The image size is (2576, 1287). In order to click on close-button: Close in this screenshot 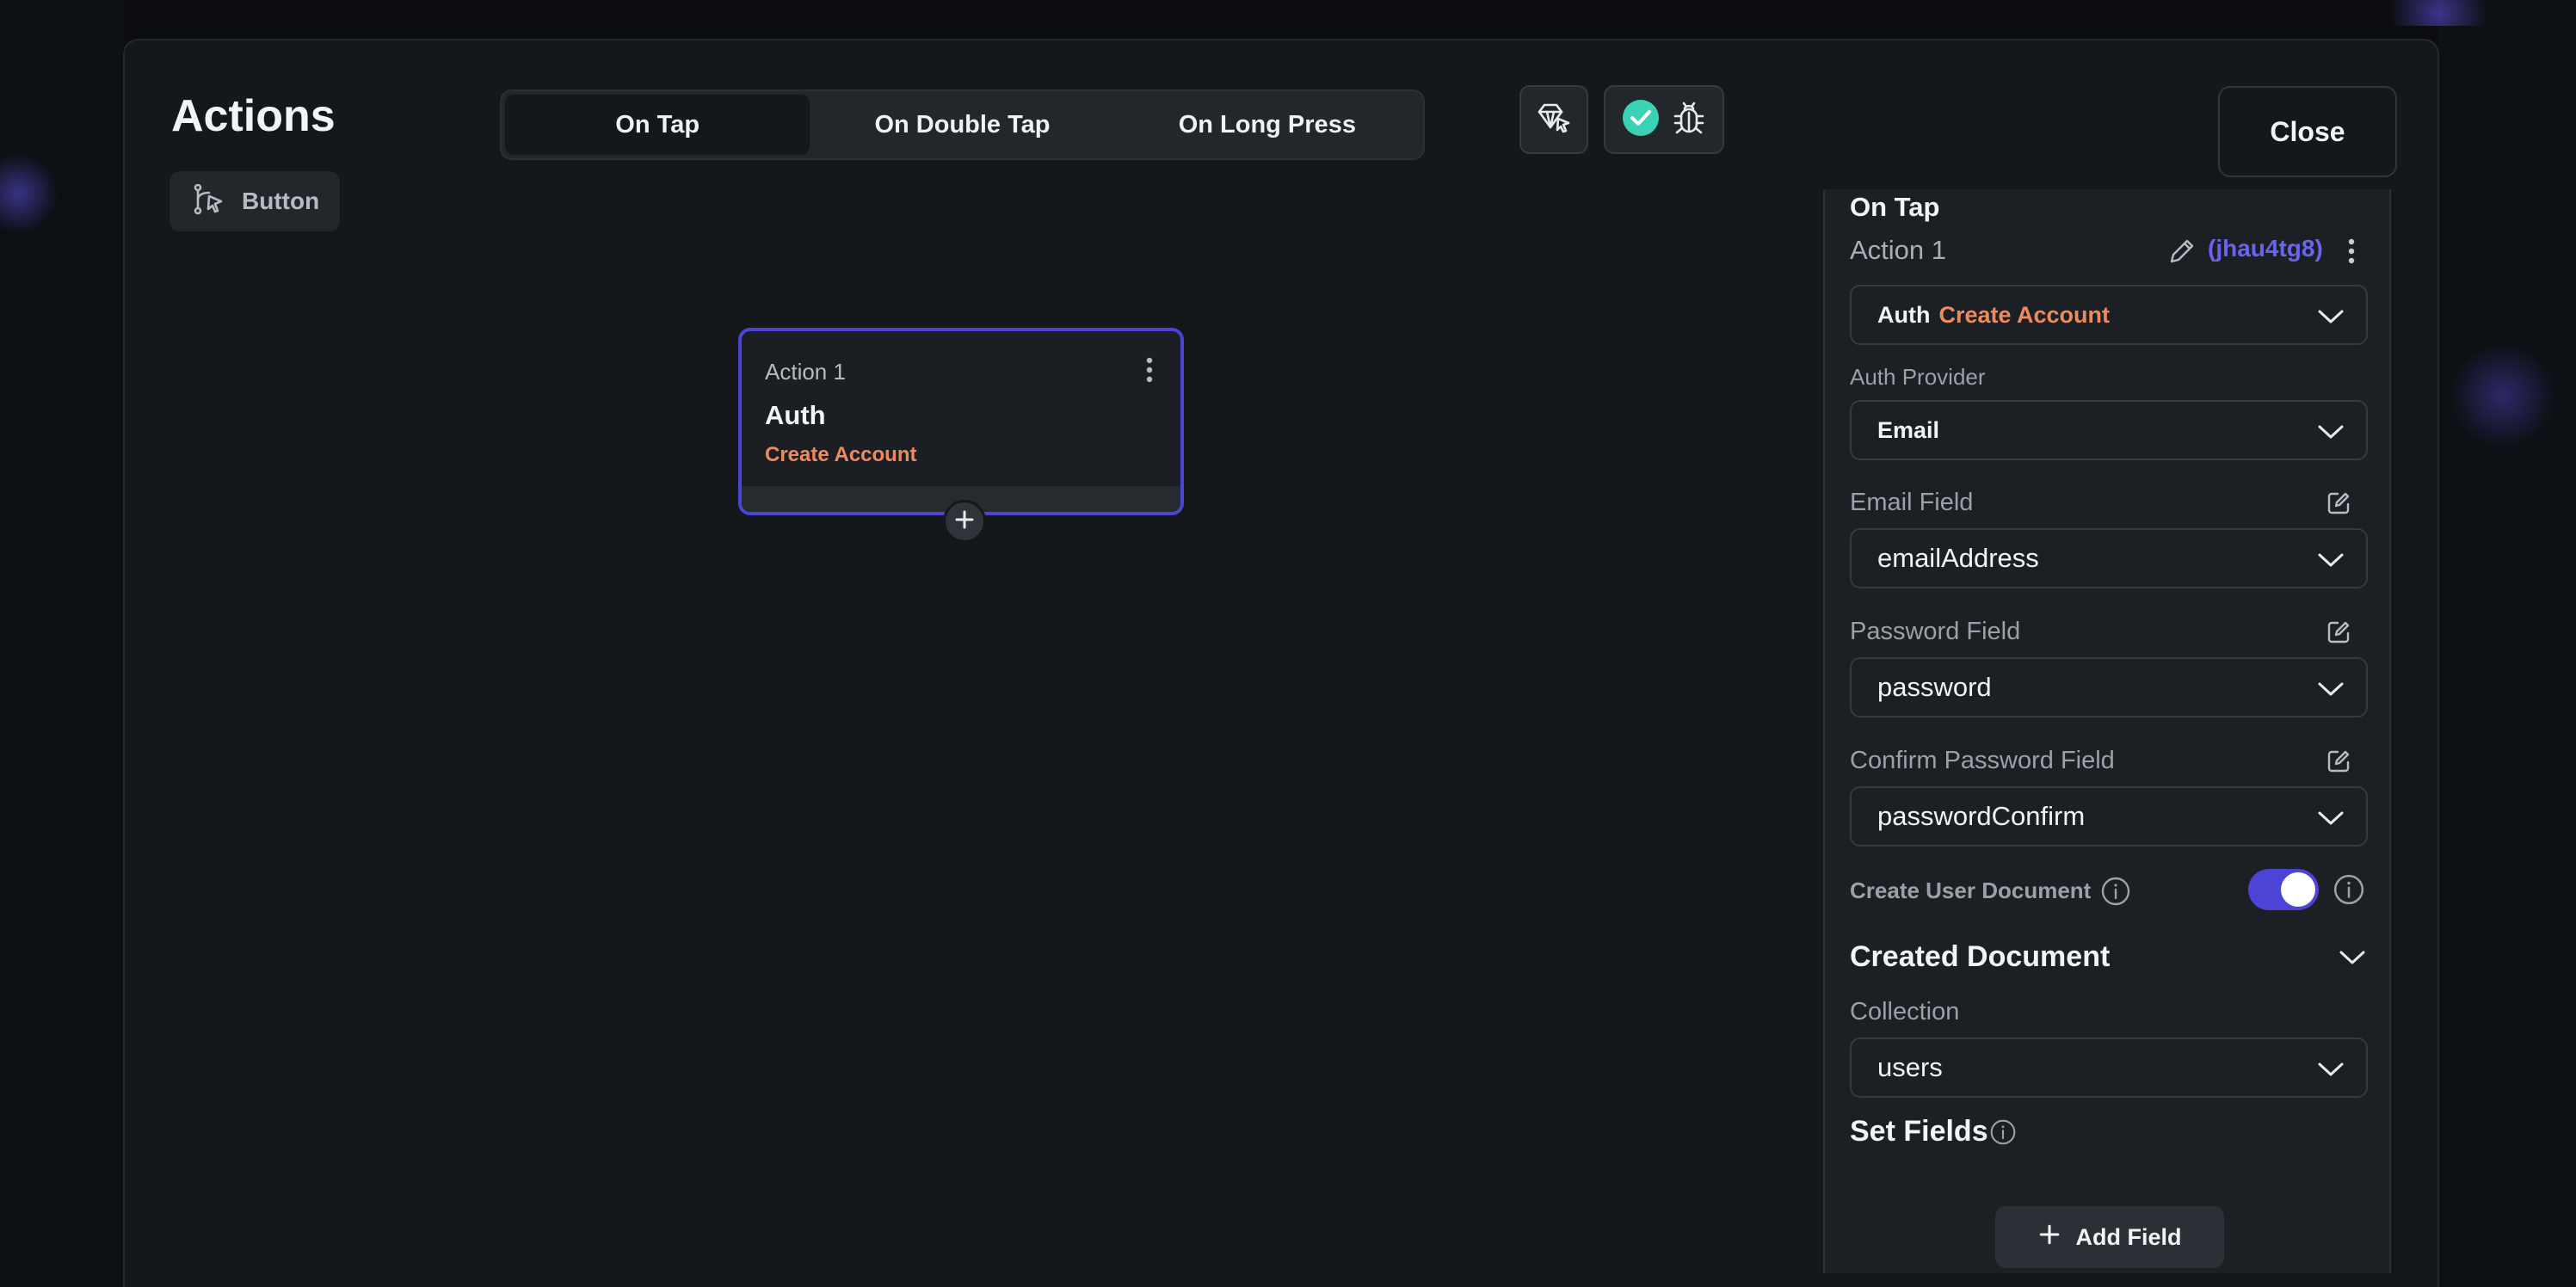, I will do `click(2308, 132)`.